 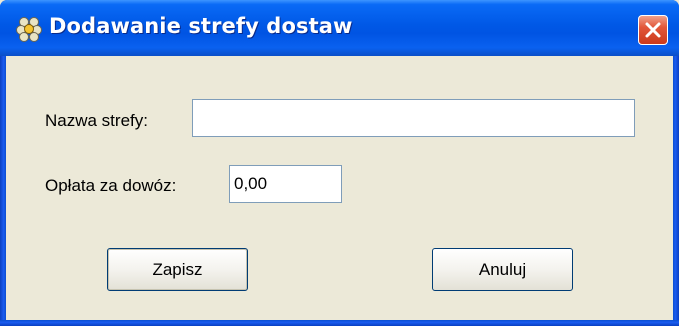 I want to click on app-logo-icon, so click(x=29, y=29).